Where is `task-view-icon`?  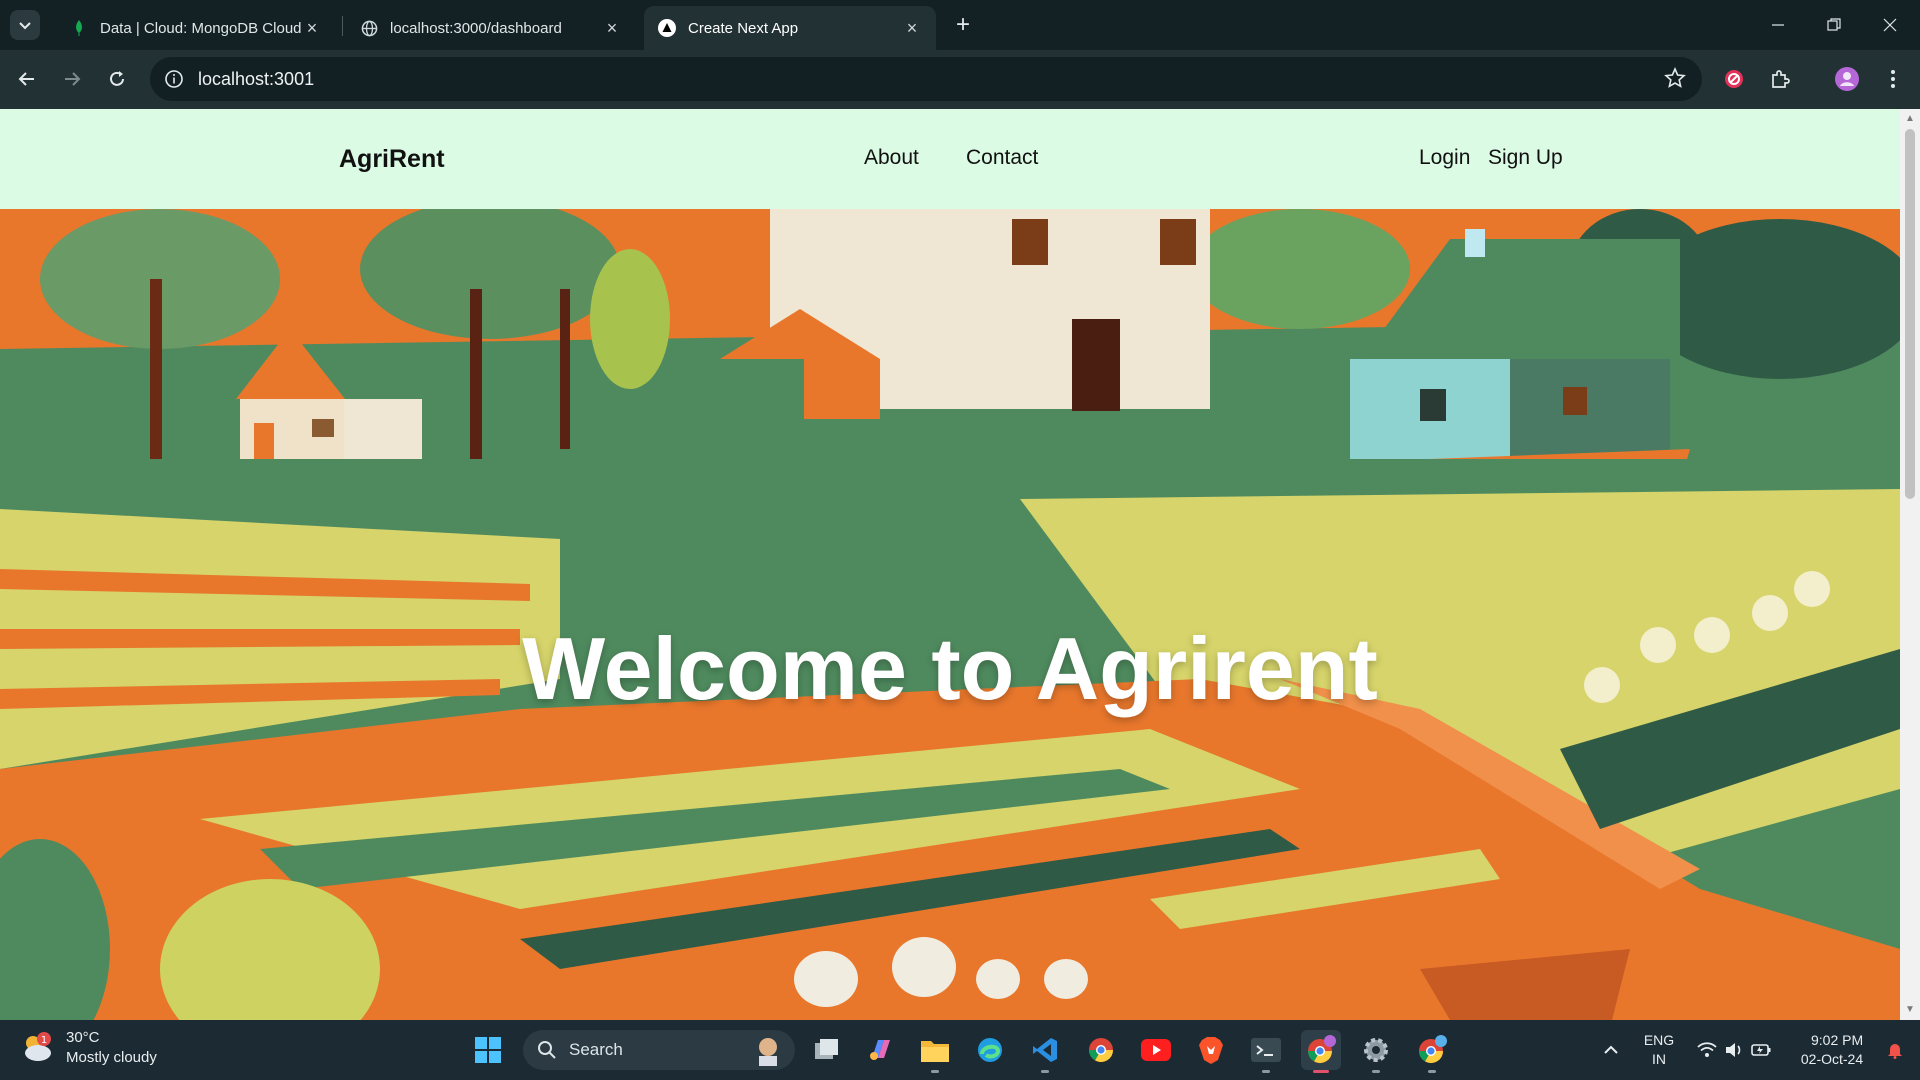
task-view-icon is located at coordinates (826, 1049).